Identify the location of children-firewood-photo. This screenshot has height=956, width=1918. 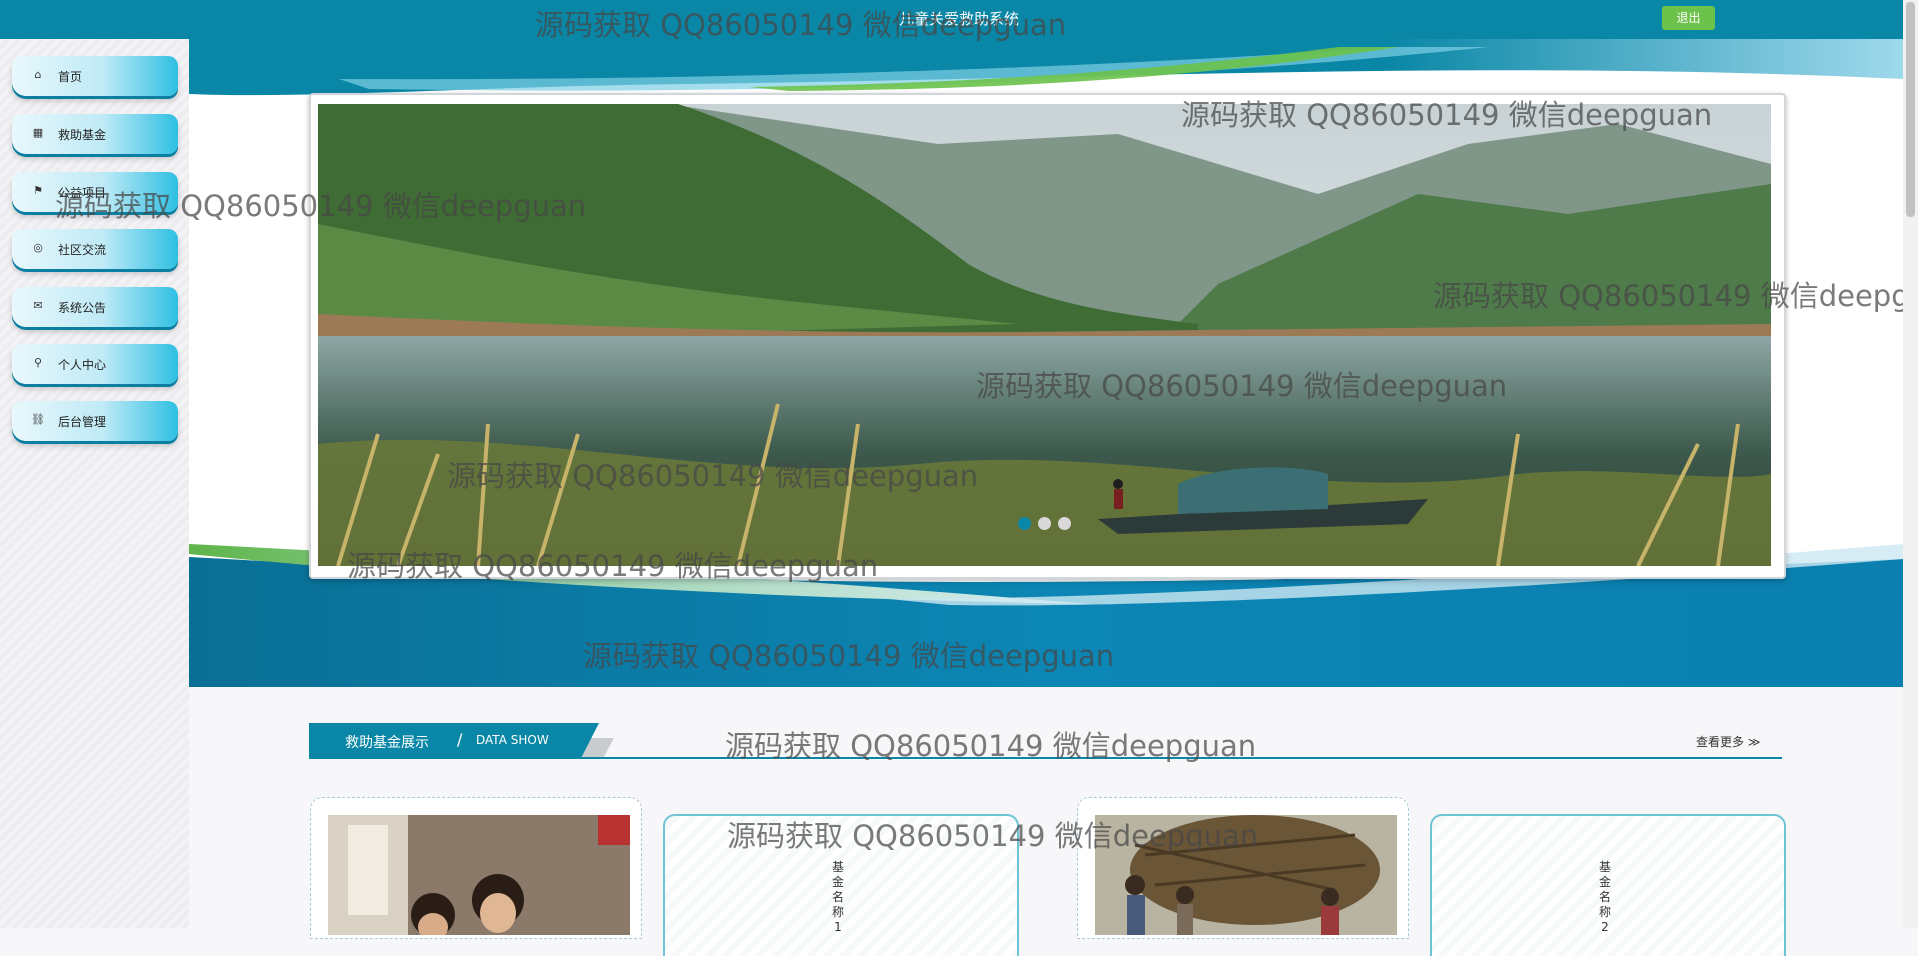
(1246, 875).